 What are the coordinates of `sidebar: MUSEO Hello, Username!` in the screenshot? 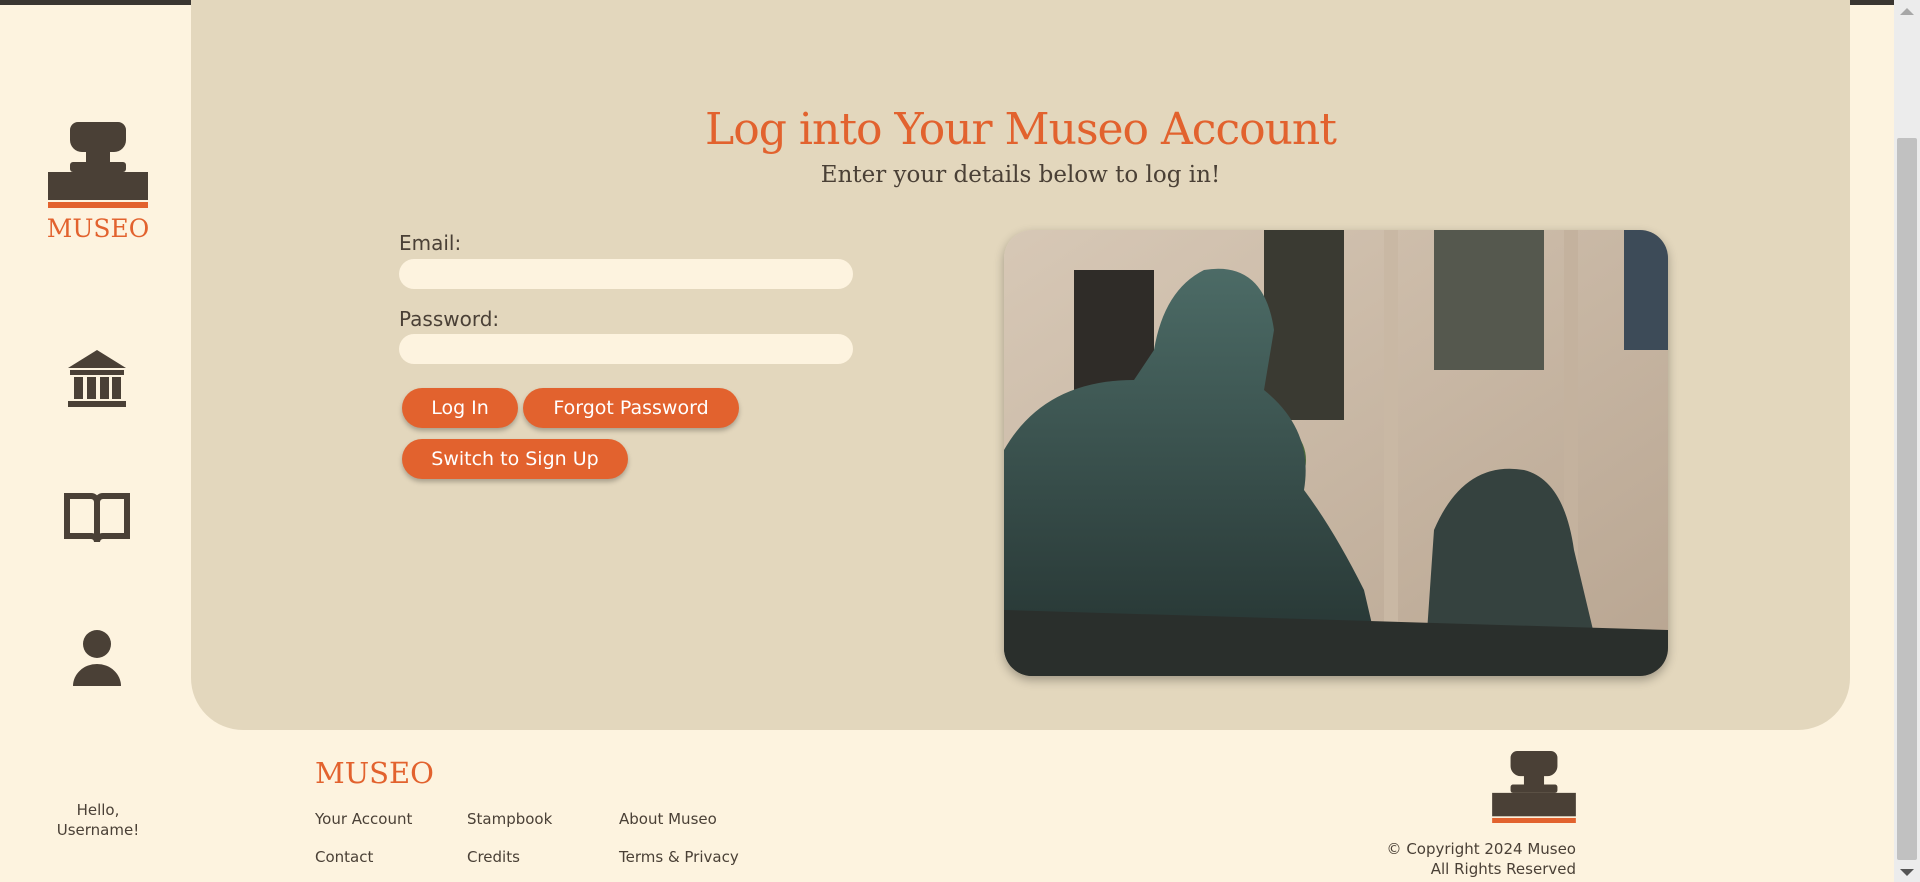 It's located at (96, 441).